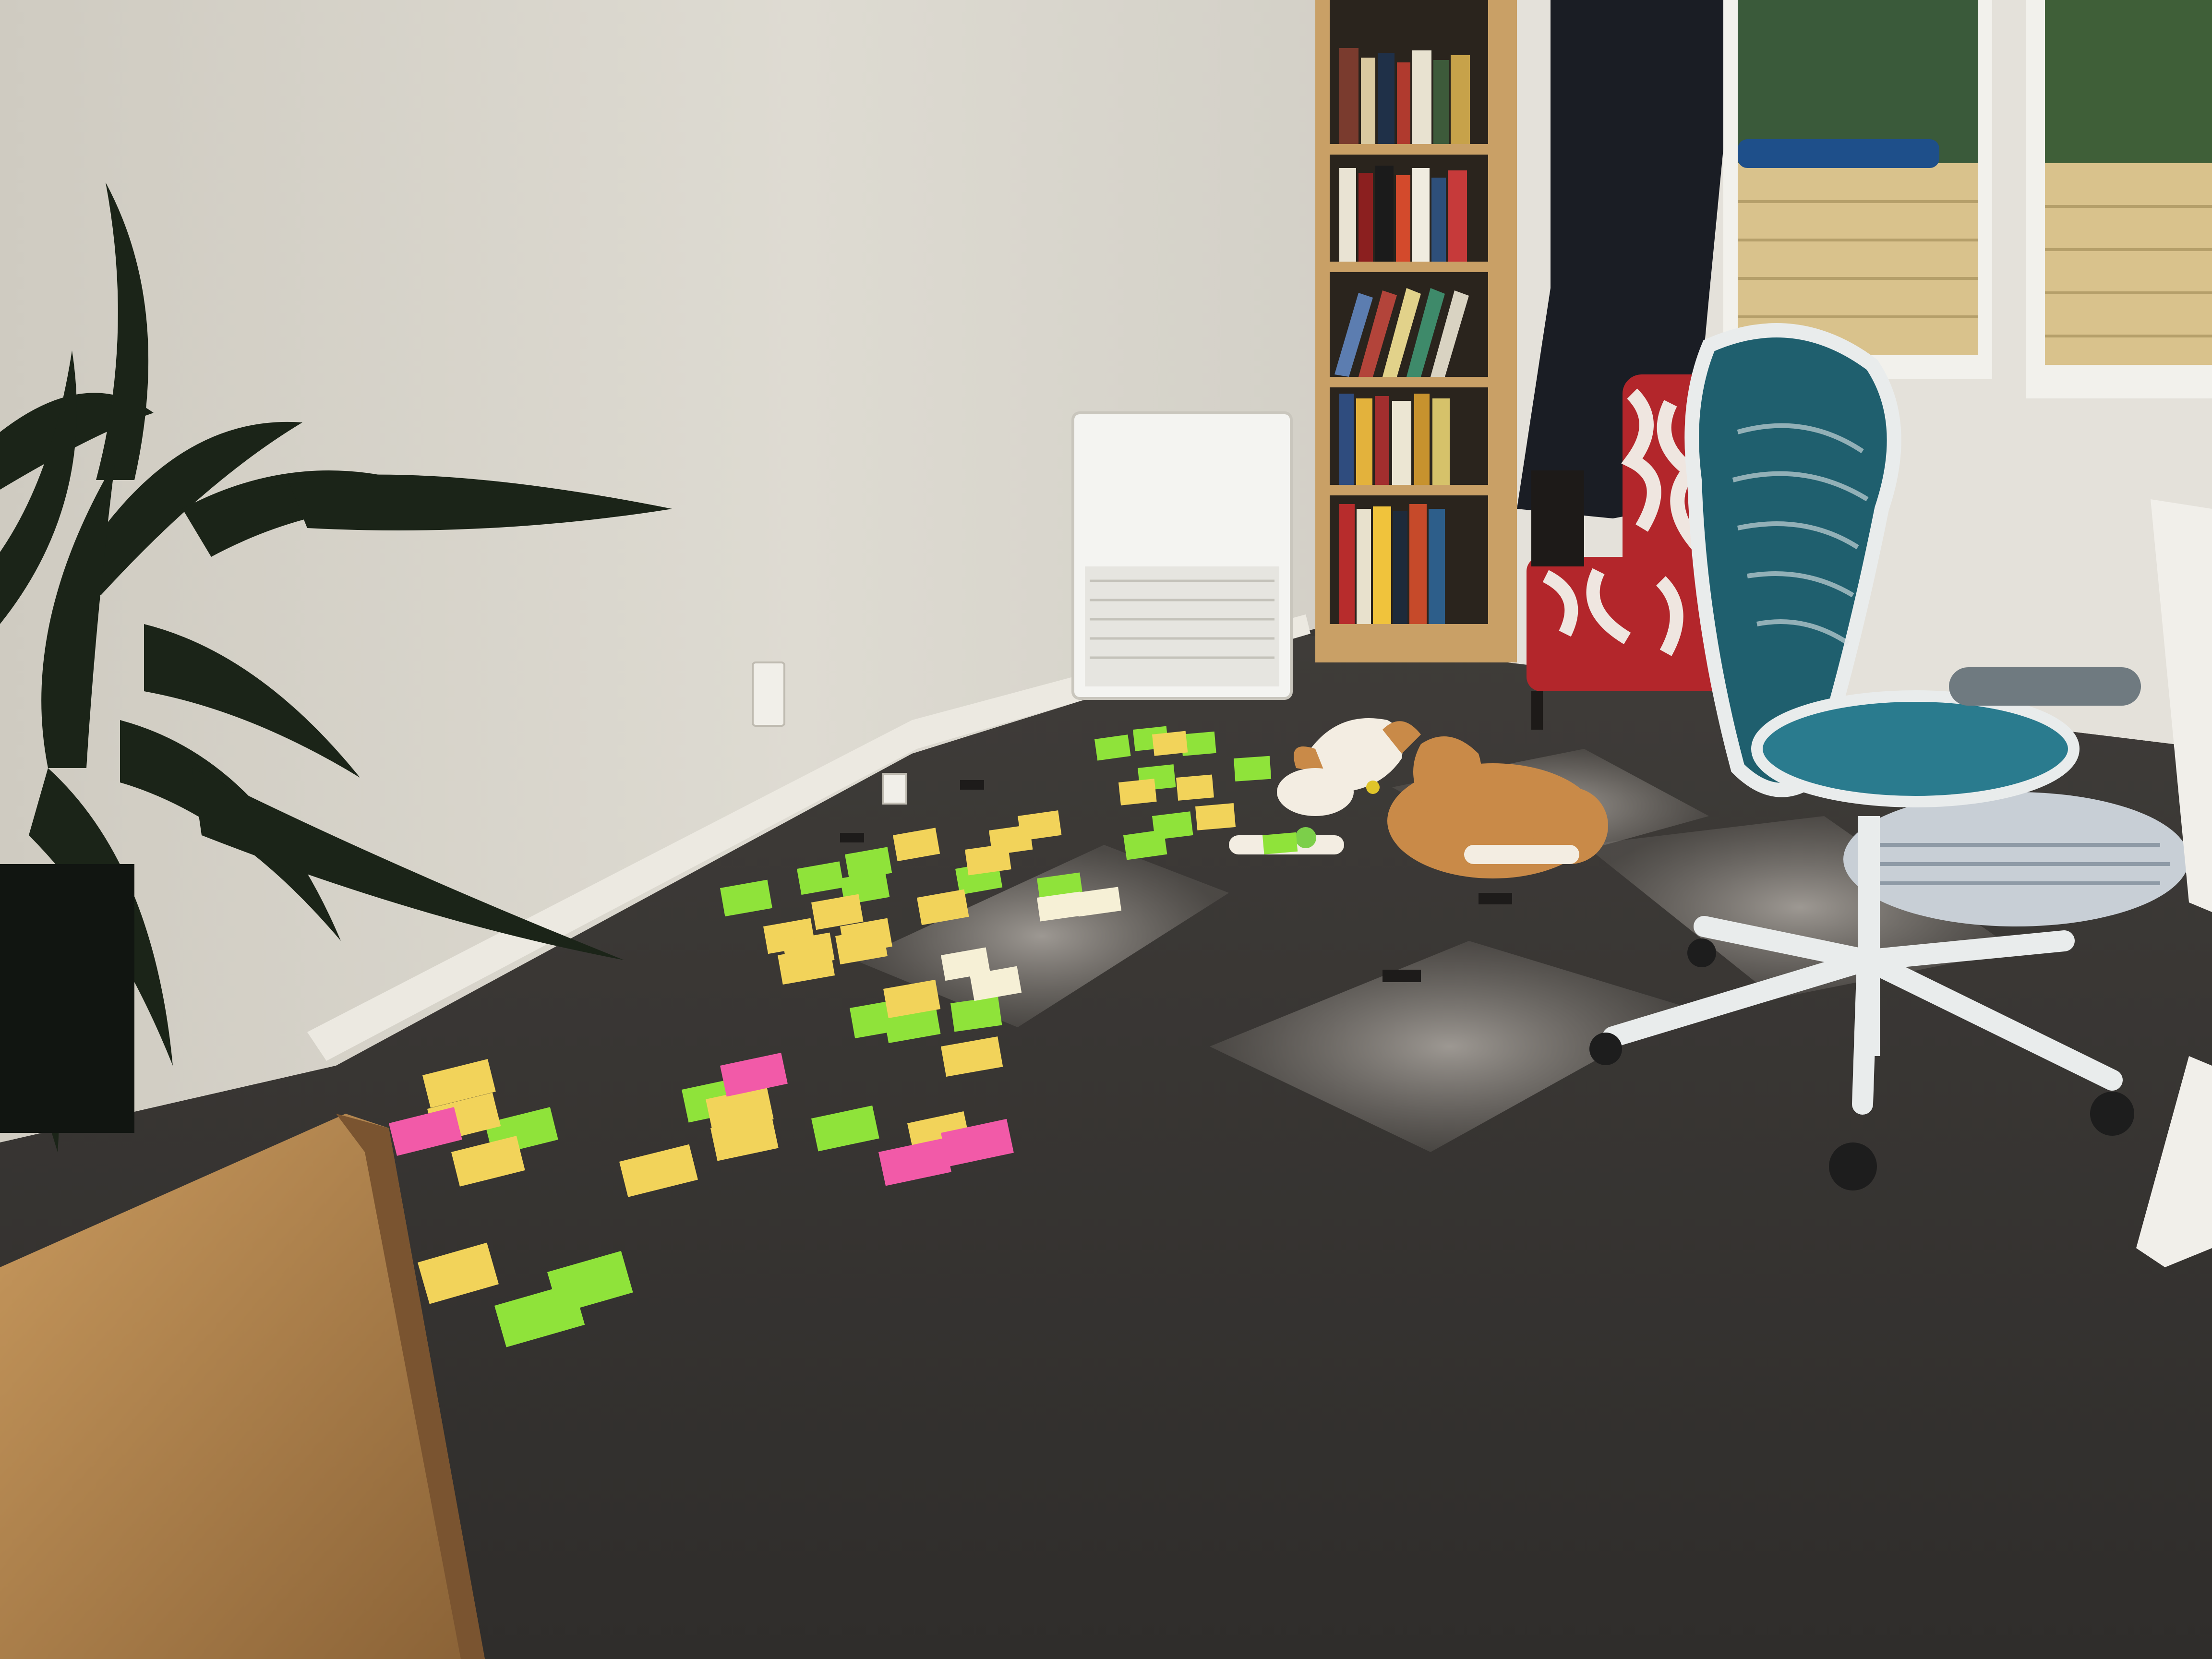 Image resolution: width=2212 pixels, height=1659 pixels. Describe the element at coordinates (1416, 331) in the screenshot. I see `bookshelf` at that location.